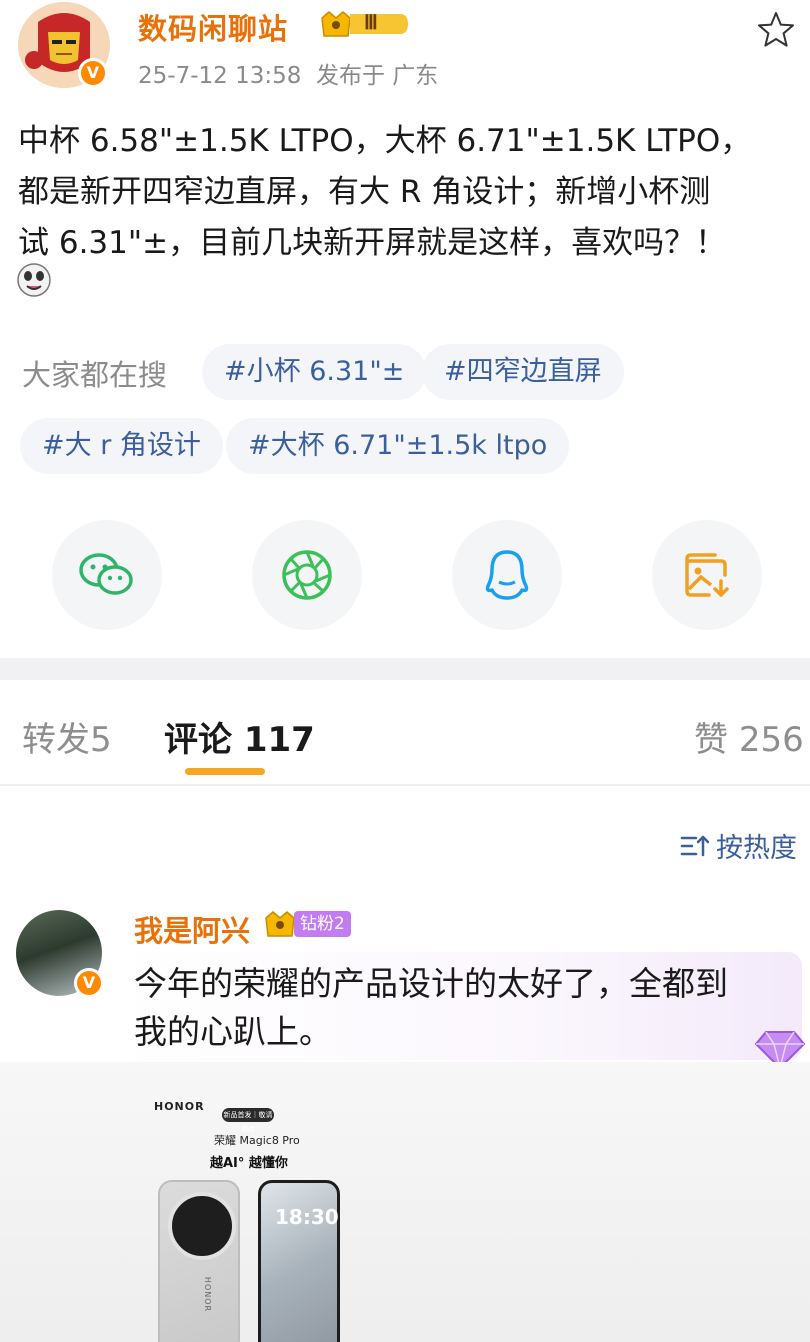 The image size is (810, 1342). What do you see at coordinates (371, 23) in the screenshot?
I see `rank-level-label: Ⅲ` at bounding box center [371, 23].